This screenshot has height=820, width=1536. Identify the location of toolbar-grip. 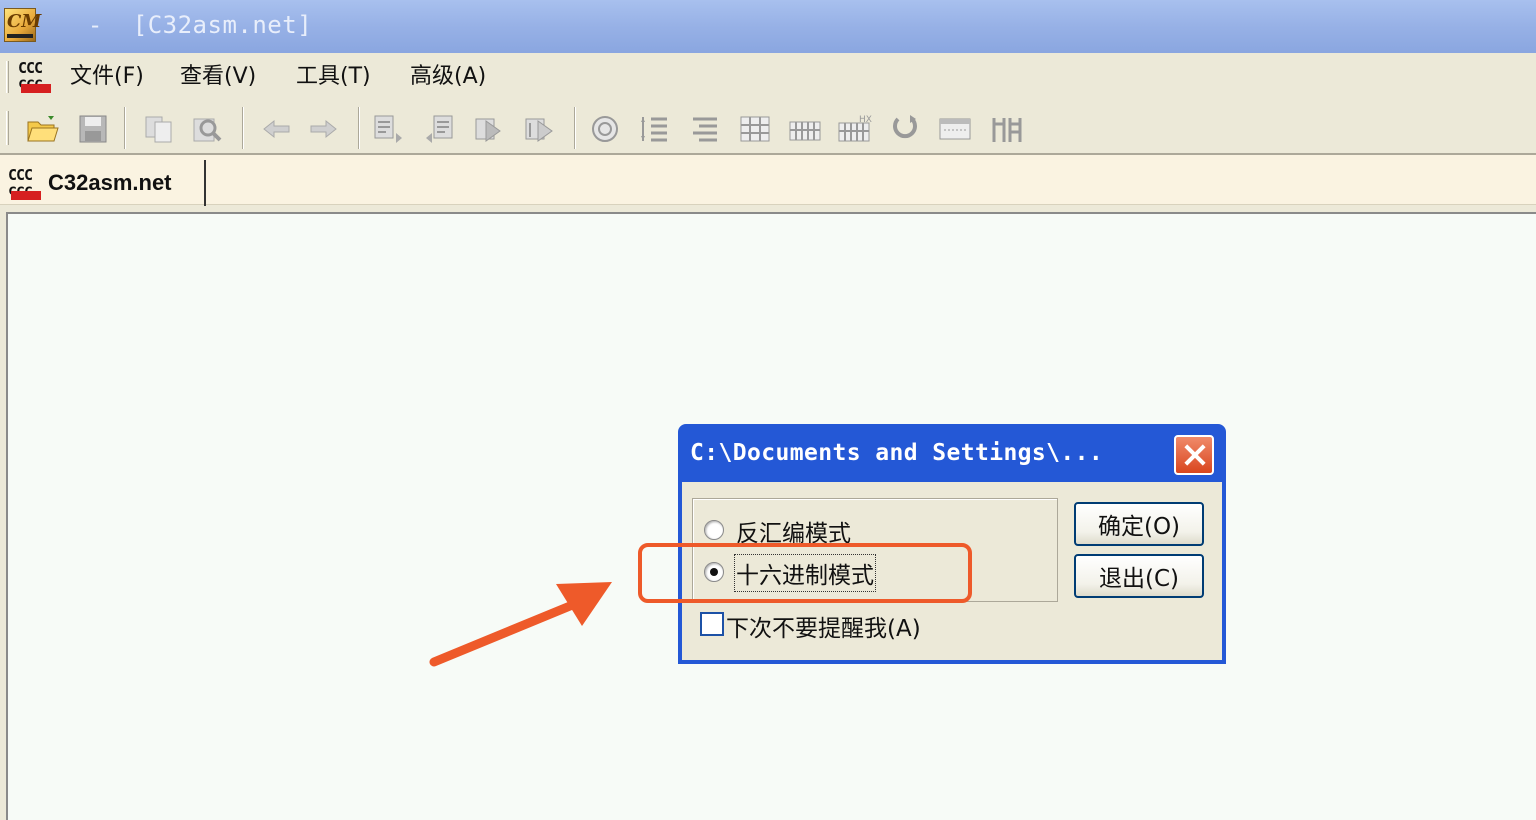
(7, 128).